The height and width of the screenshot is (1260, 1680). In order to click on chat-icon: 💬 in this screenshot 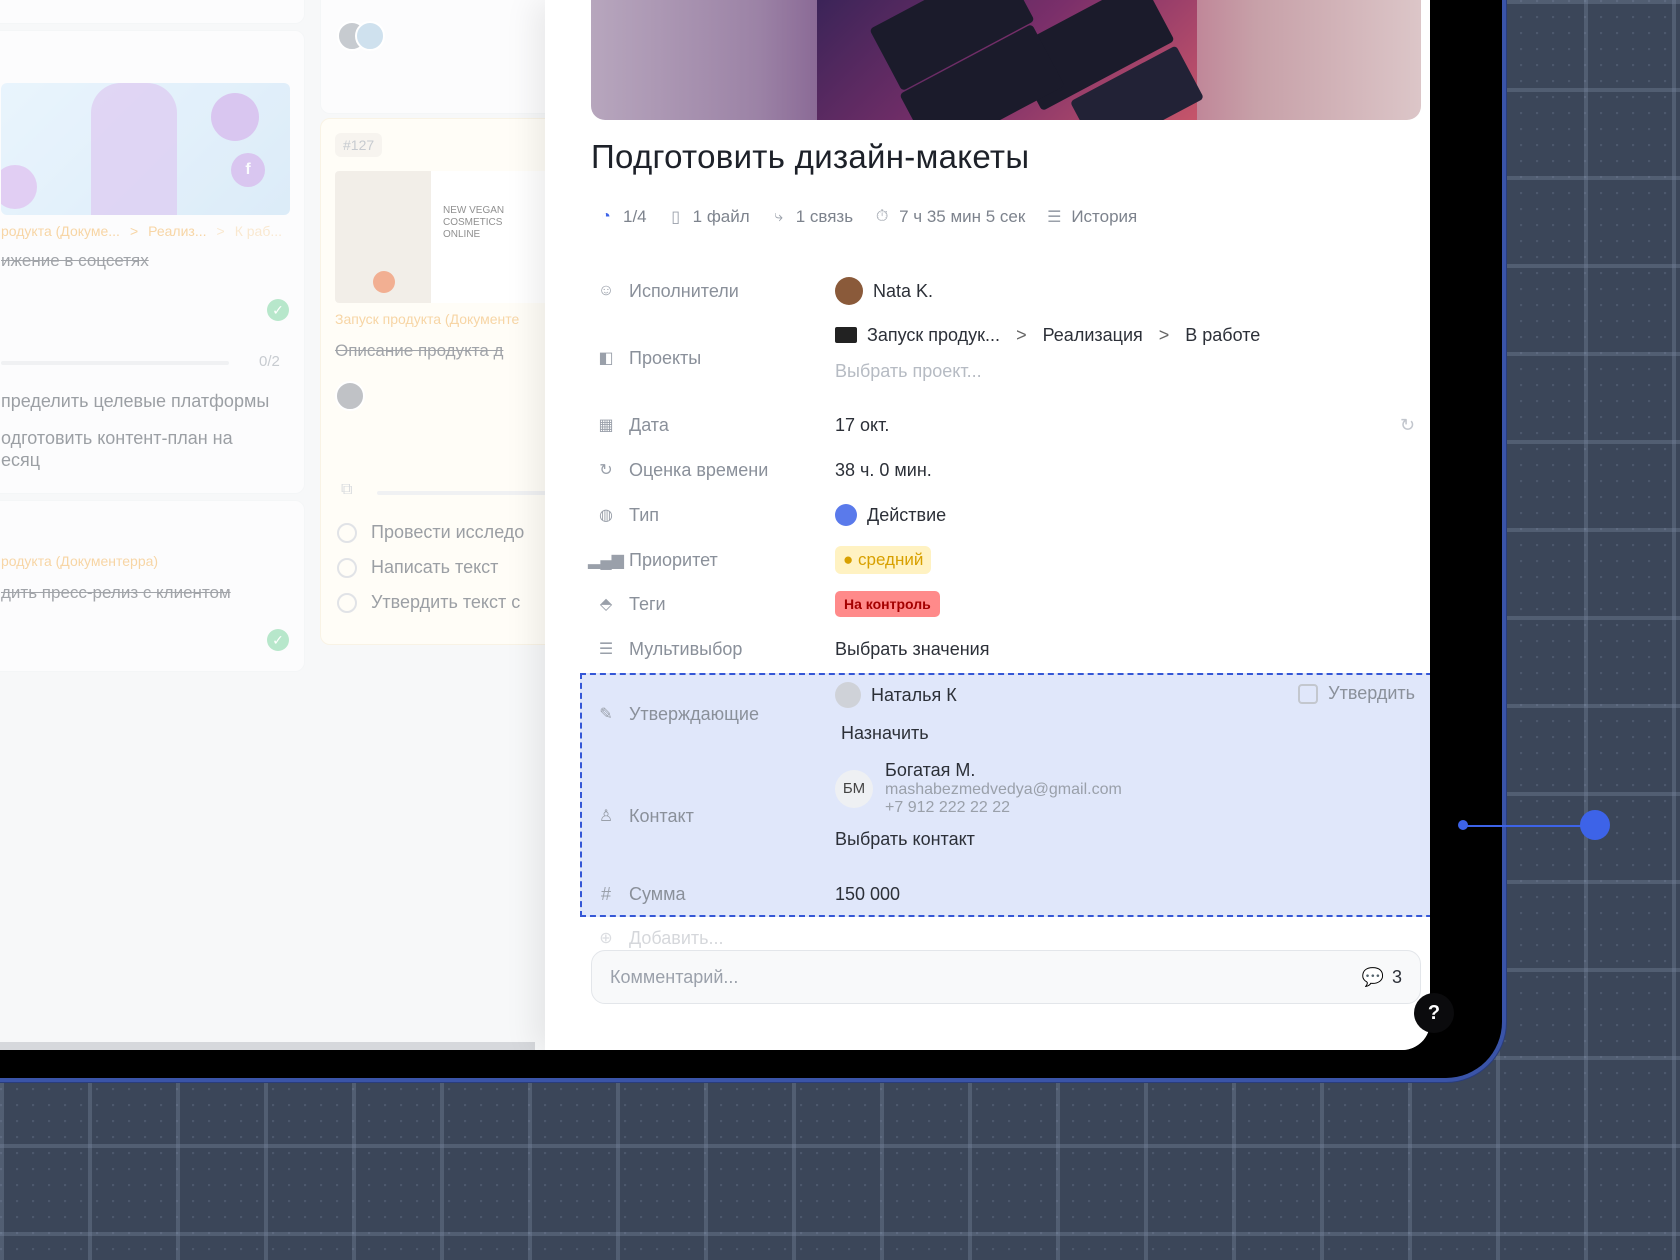, I will do `click(1372, 976)`.